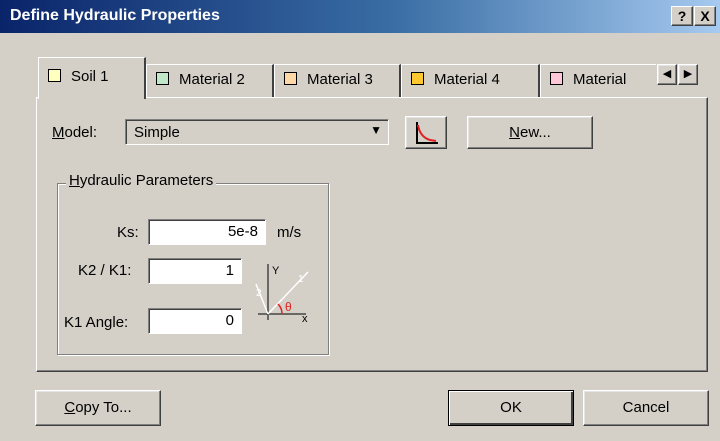  I want to click on anisotropy-axes-icon: Y x 1 2 θ, so click(282, 294).